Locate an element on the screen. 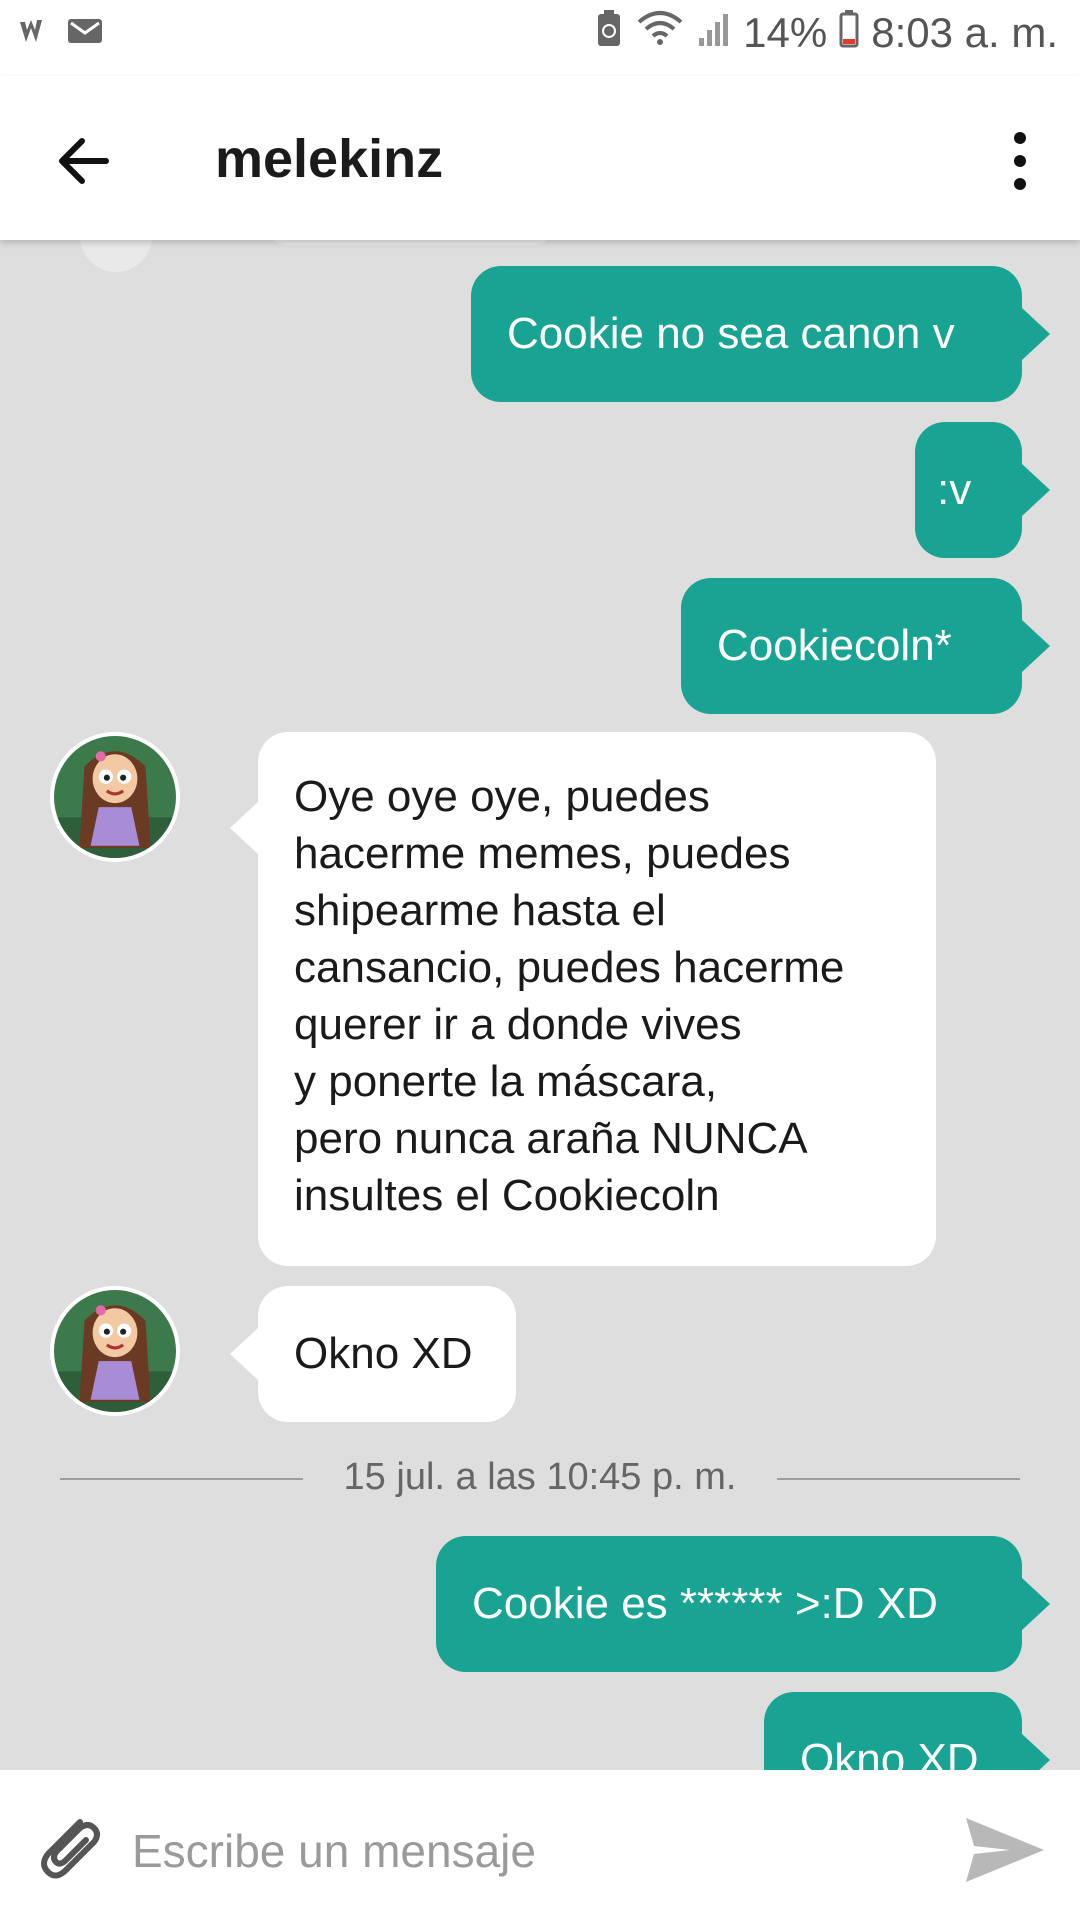 The image size is (1080, 1920). status-bar: 14% 8:03 a. m. is located at coordinates (540, 38).